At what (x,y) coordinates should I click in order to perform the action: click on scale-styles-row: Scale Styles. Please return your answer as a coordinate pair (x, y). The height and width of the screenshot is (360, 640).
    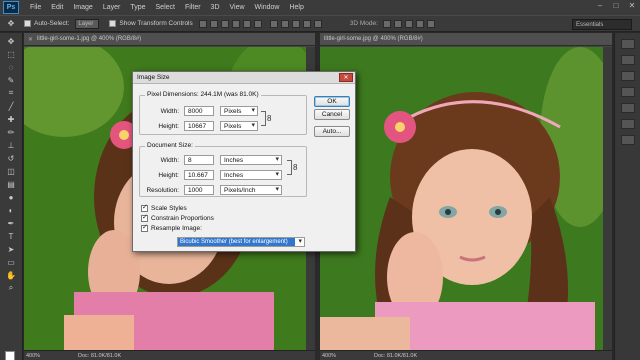
    Looking at the image, I should click on (164, 207).